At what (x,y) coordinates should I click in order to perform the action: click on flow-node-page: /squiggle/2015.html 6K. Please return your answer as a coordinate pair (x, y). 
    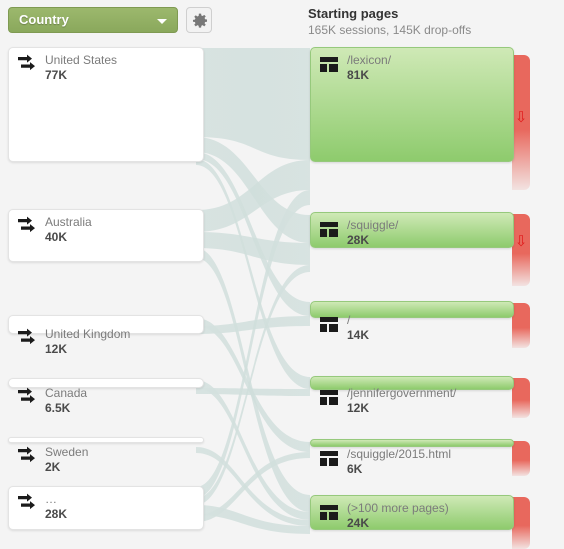
    Looking at the image, I should click on (412, 457).